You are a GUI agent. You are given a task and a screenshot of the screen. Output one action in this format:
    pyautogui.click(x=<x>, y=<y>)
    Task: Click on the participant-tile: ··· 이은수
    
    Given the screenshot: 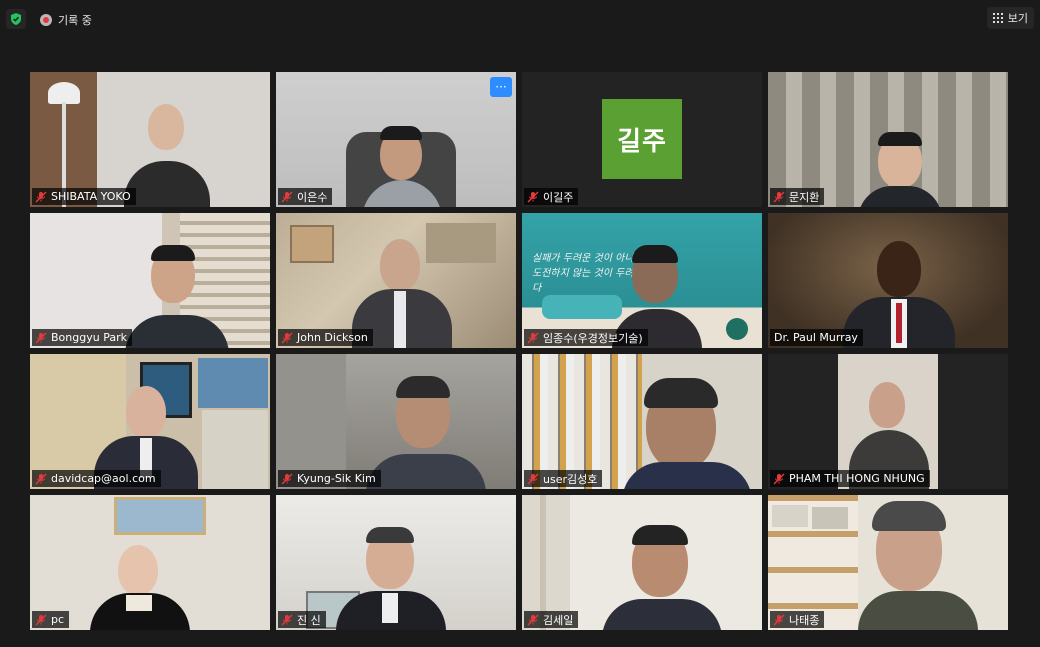 What is the action you would take?
    pyautogui.click(x=396, y=139)
    